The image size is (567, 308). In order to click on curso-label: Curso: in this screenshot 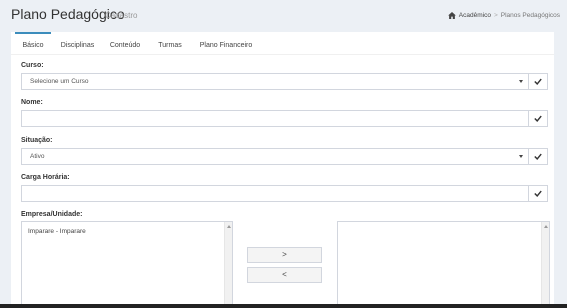, I will do `click(32, 65)`.